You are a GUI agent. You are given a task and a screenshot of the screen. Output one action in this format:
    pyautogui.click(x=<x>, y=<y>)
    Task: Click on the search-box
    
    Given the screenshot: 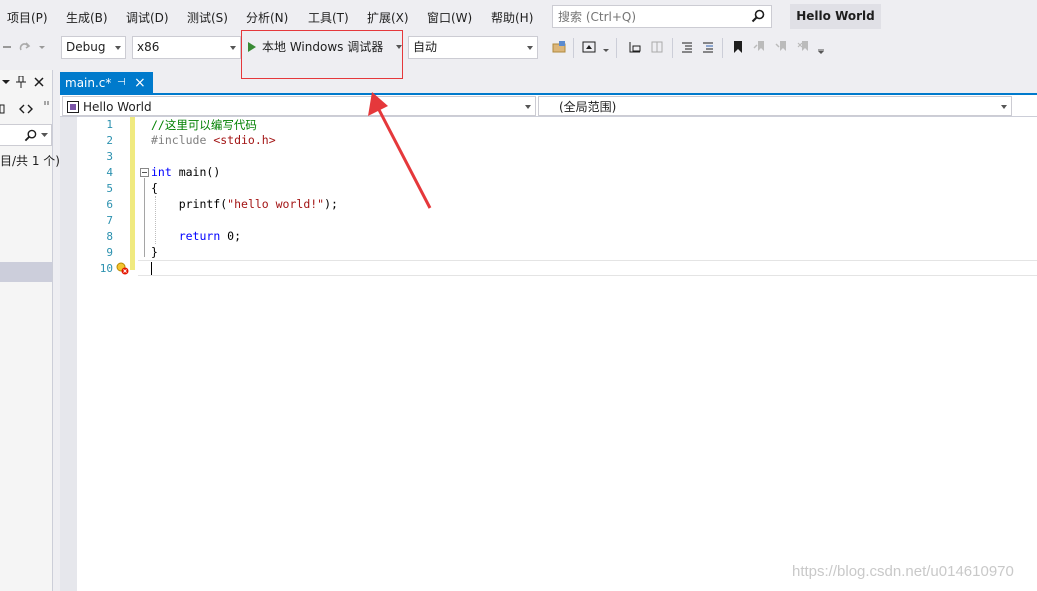 What is the action you would take?
    pyautogui.click(x=662, y=16)
    